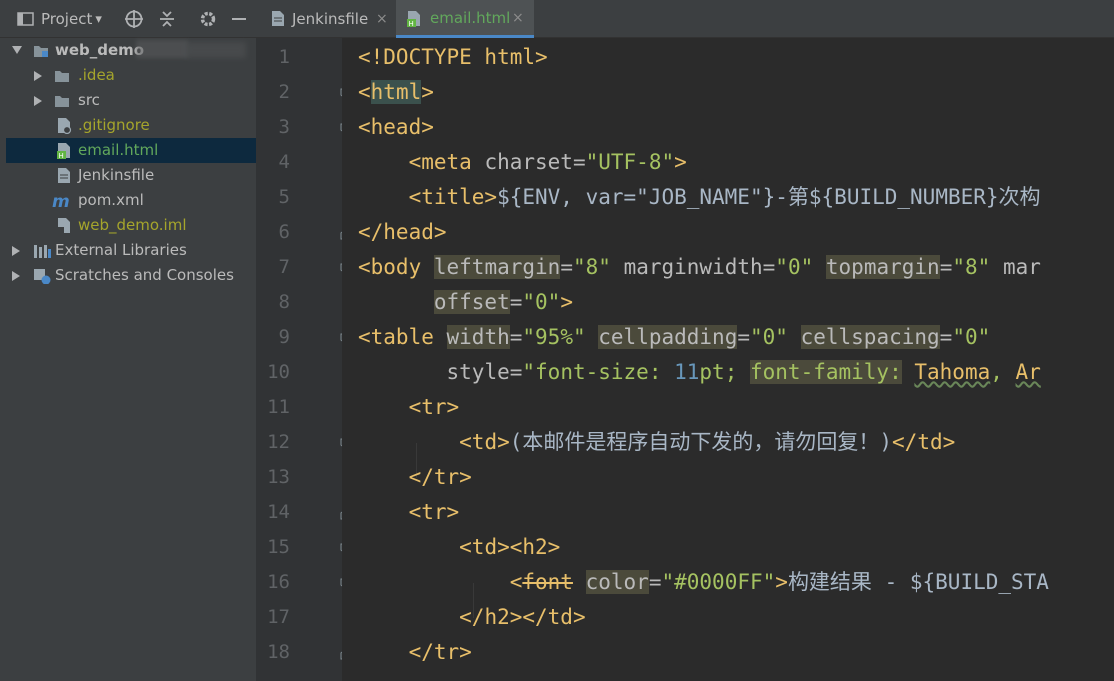 The height and width of the screenshot is (681, 1114). Describe the element at coordinates (278, 582) in the screenshot. I see `line-number: 16` at that location.